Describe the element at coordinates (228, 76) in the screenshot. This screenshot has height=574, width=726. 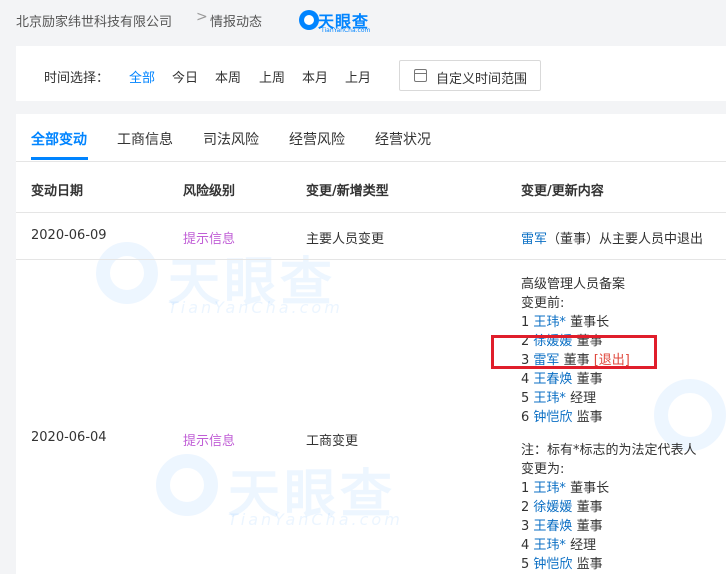
I see `filter-option-this-week: 本周` at that location.